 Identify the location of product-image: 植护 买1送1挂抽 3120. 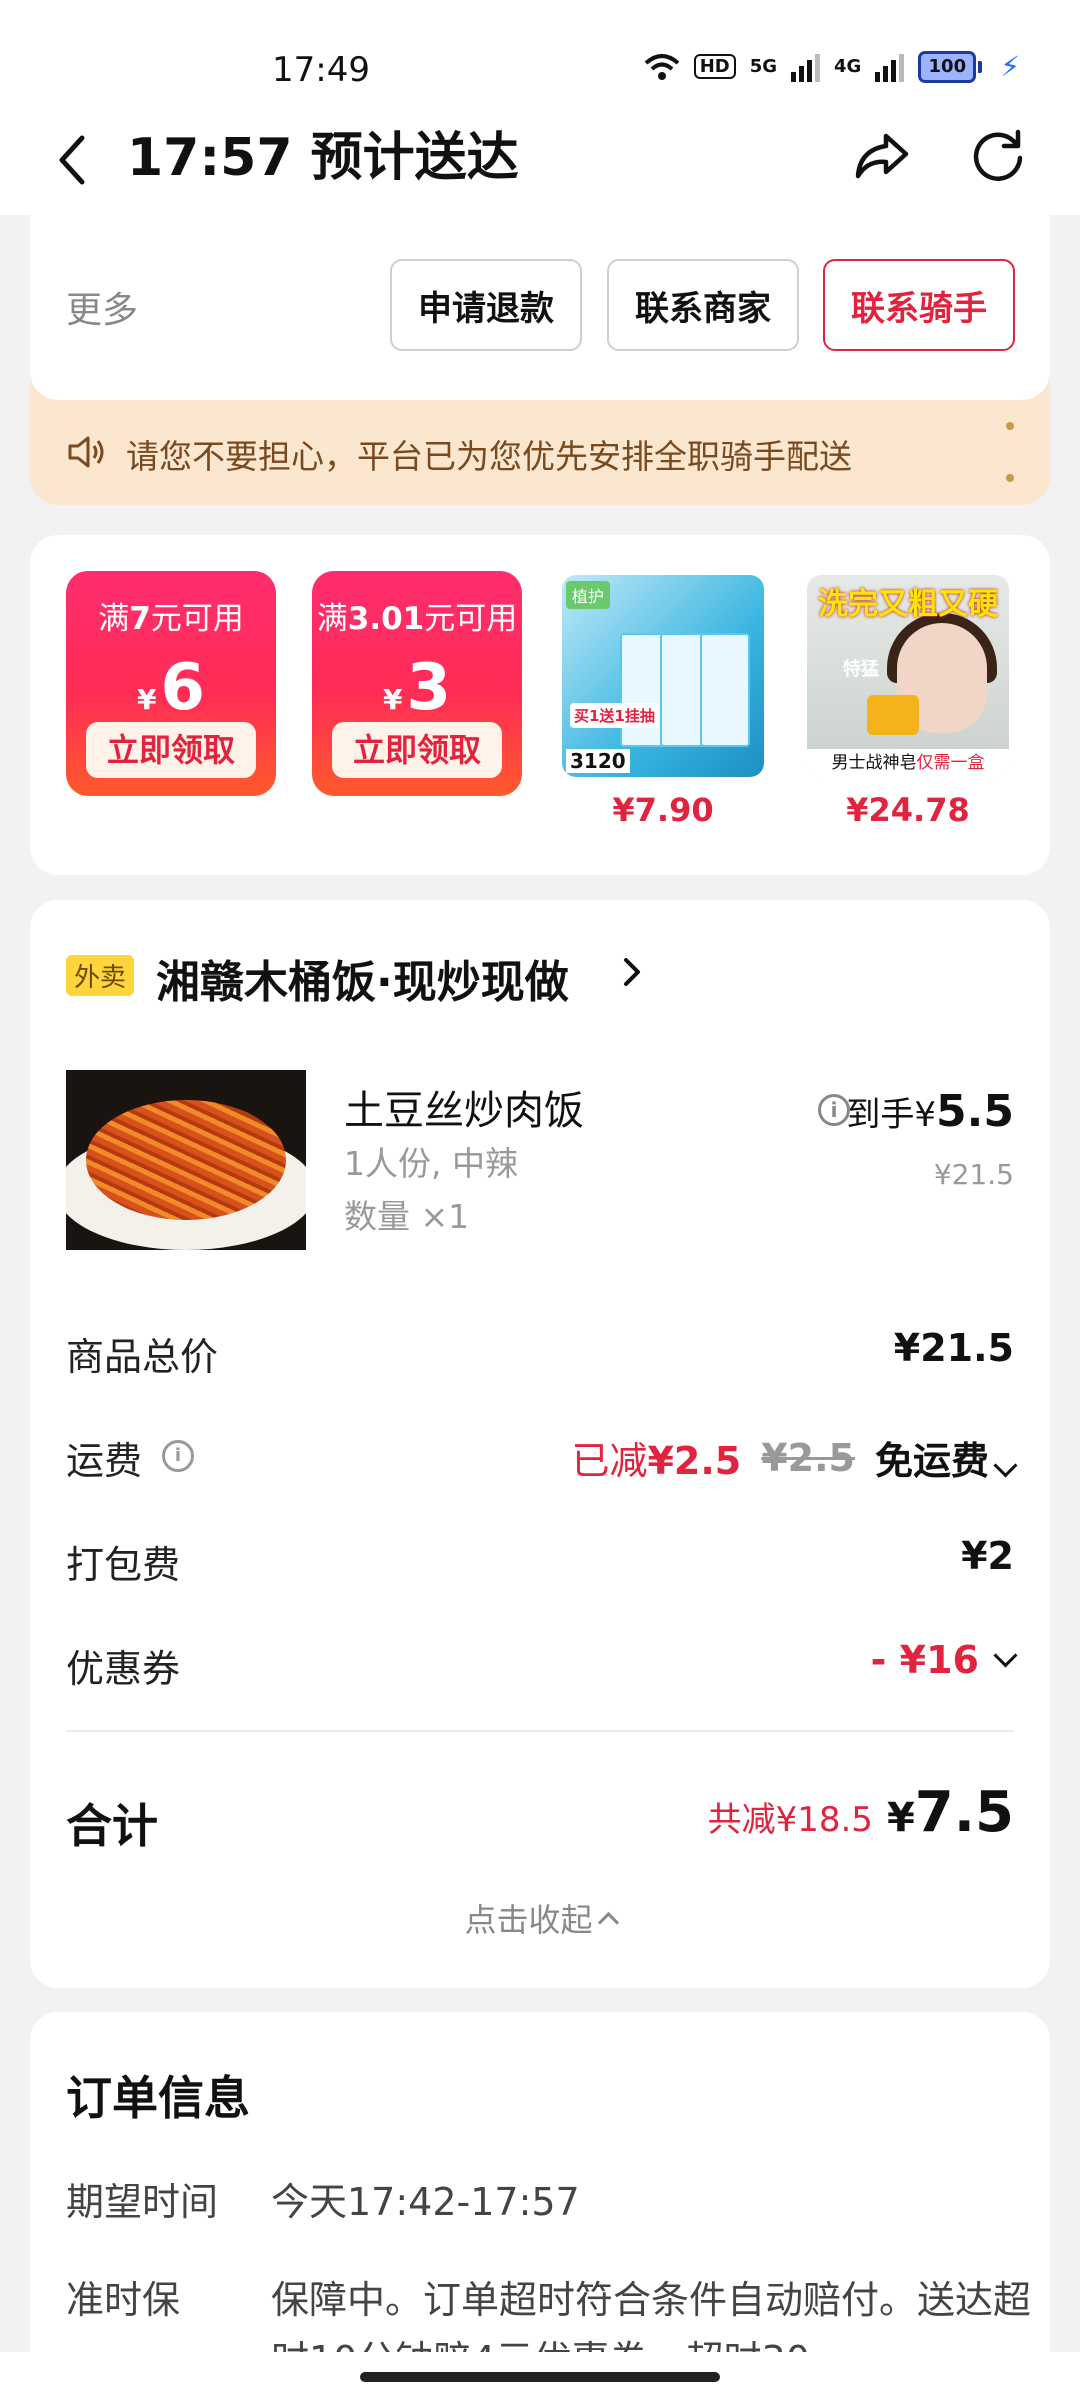
(663, 676).